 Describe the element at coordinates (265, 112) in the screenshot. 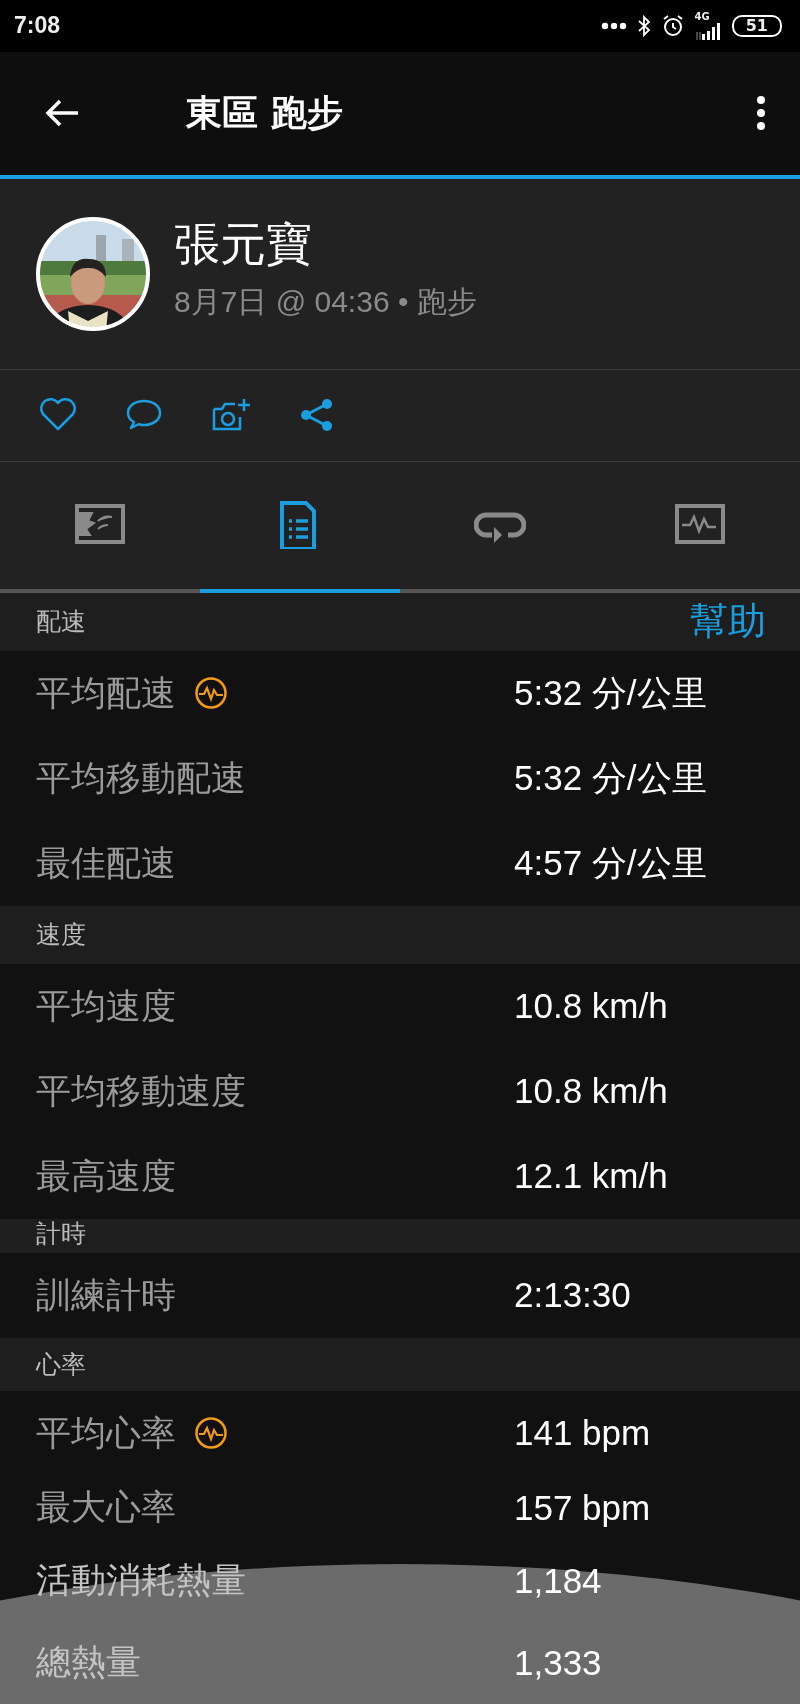

I see `screen-title: 東區 跑步` at that location.